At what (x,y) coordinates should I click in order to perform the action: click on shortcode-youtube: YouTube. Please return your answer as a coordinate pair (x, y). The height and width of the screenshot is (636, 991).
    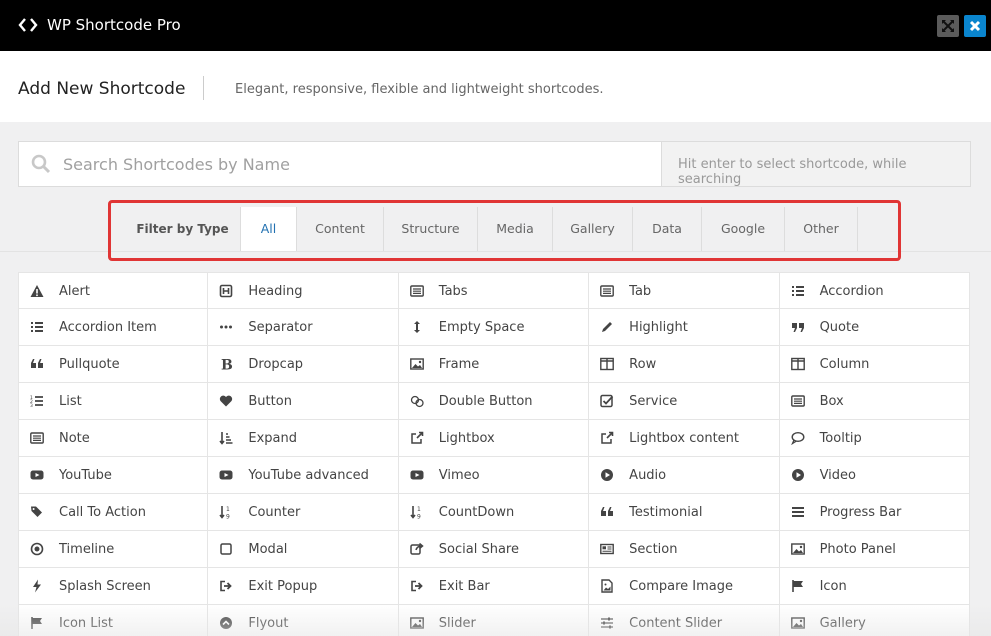
    Looking at the image, I should click on (113, 475).